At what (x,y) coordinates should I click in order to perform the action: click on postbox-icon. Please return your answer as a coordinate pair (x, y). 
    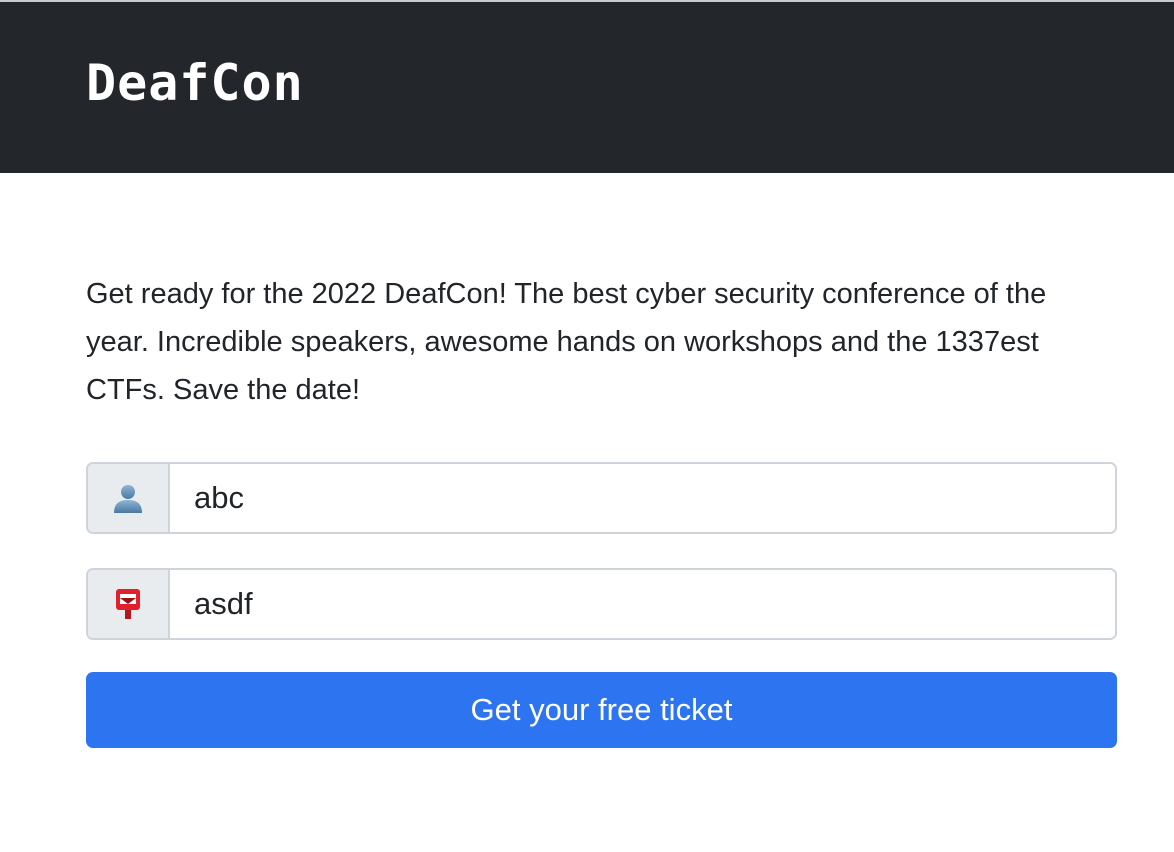
    Looking at the image, I should click on (129, 604).